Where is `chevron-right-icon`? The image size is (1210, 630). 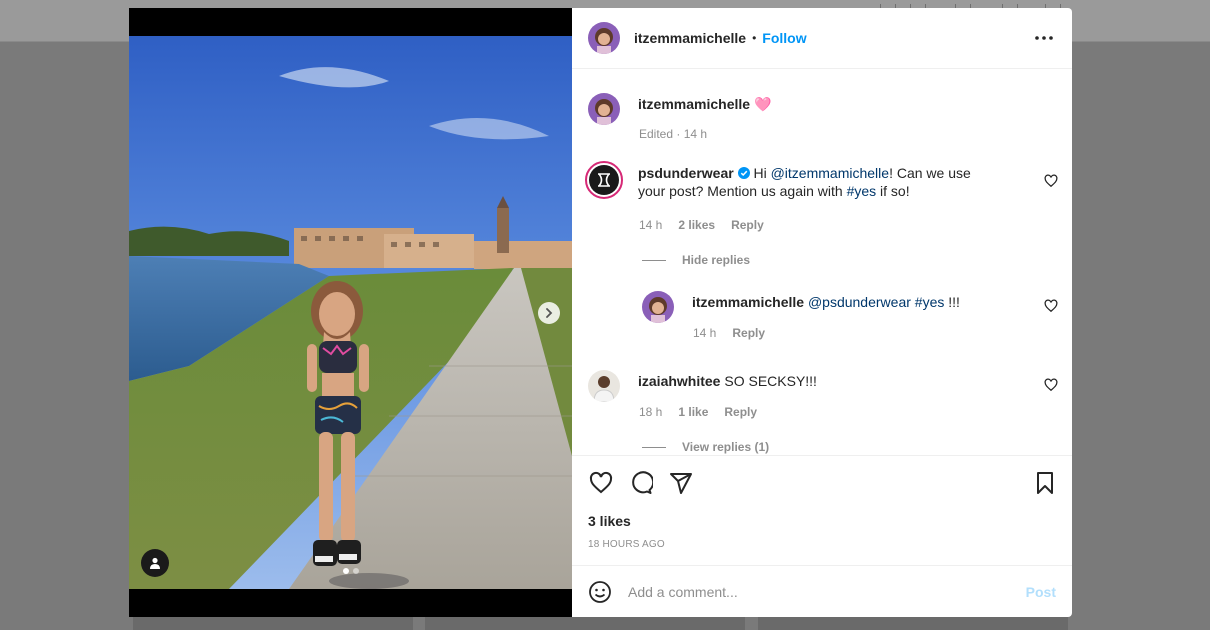 chevron-right-icon is located at coordinates (549, 313).